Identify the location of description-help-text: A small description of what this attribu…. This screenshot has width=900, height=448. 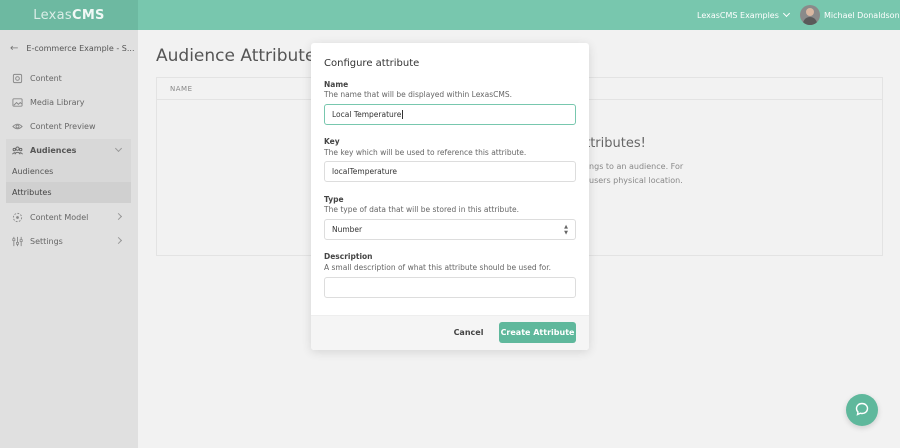
(437, 267).